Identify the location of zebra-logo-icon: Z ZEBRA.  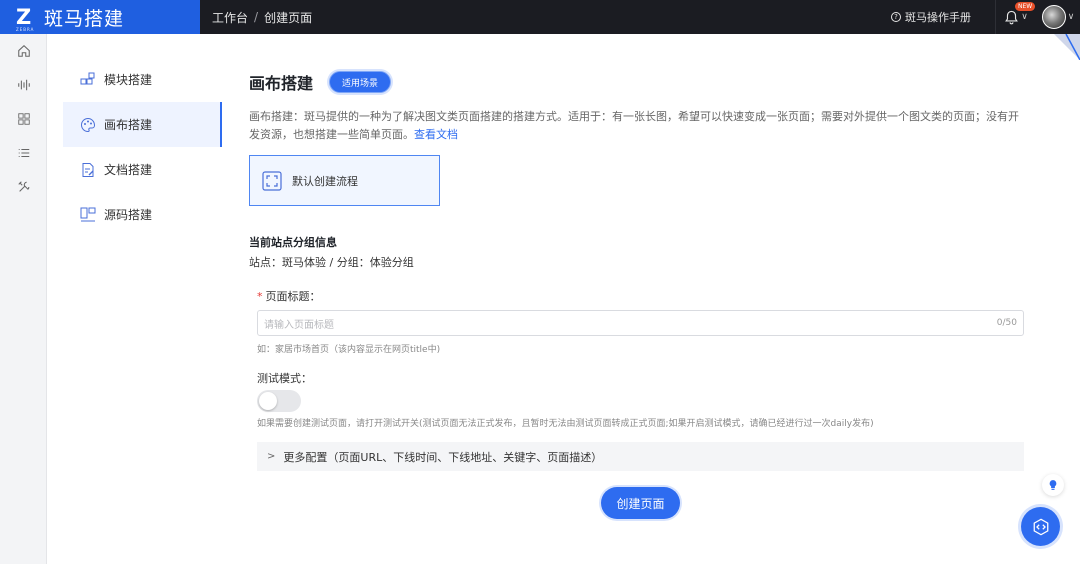
(27, 19).